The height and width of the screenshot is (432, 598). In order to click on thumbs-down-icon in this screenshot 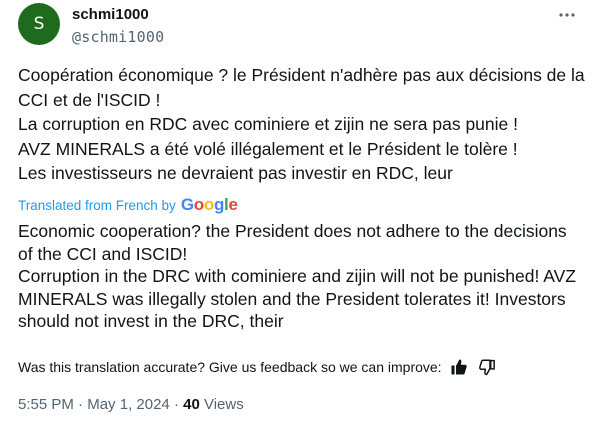, I will do `click(486, 367)`.